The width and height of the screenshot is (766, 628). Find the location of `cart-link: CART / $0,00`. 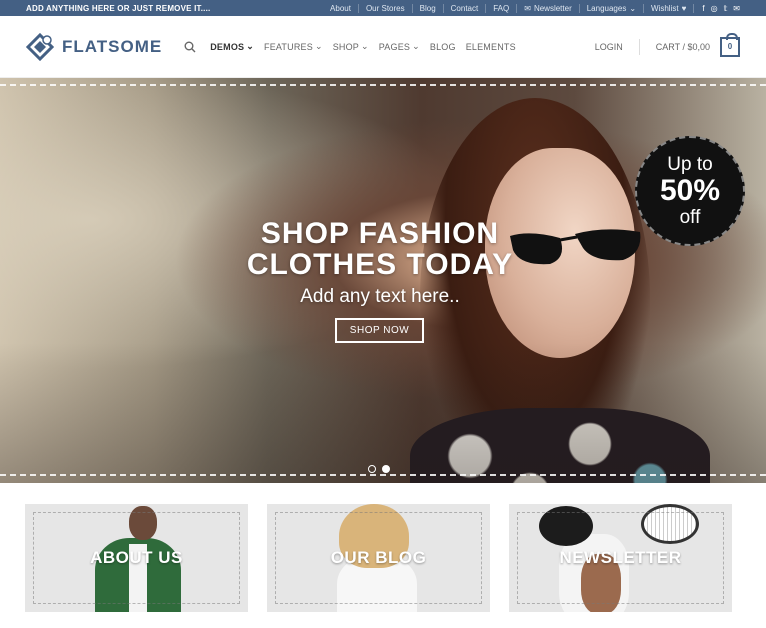

cart-link: CART / $0,00 is located at coordinates (683, 47).